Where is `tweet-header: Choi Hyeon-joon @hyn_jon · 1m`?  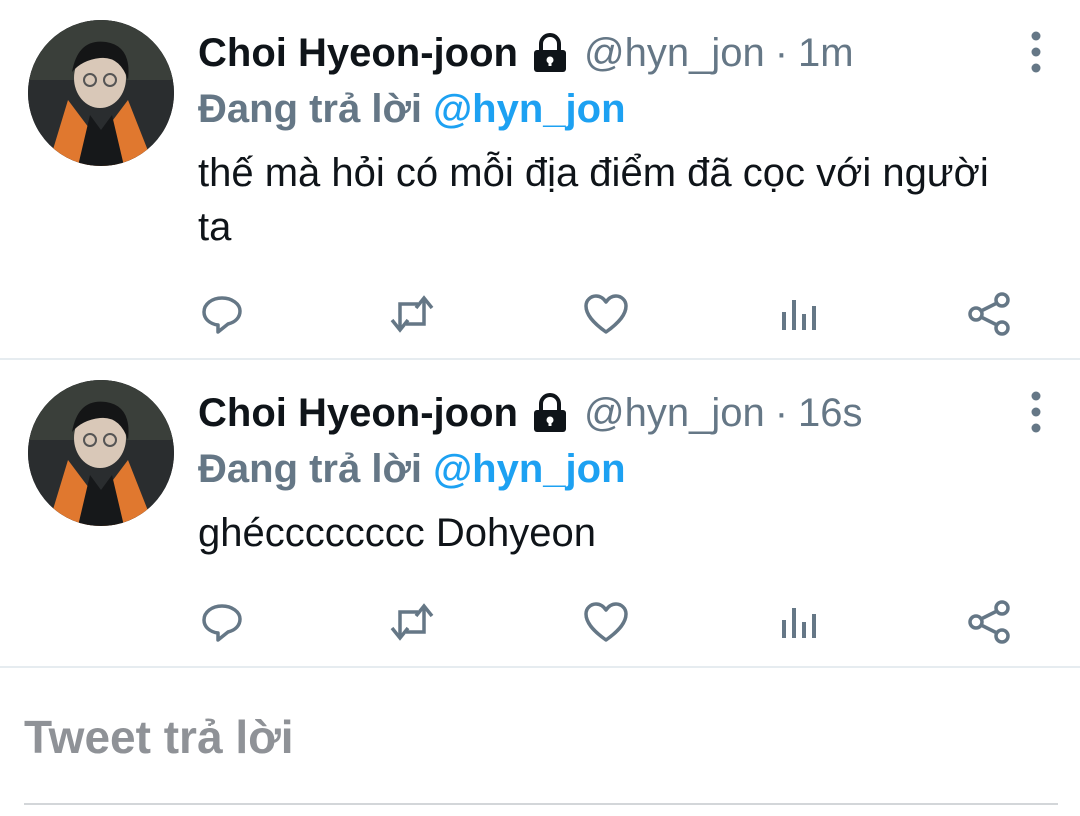 tweet-header: Choi Hyeon-joon @hyn_jon · 1m is located at coordinates (619, 53).